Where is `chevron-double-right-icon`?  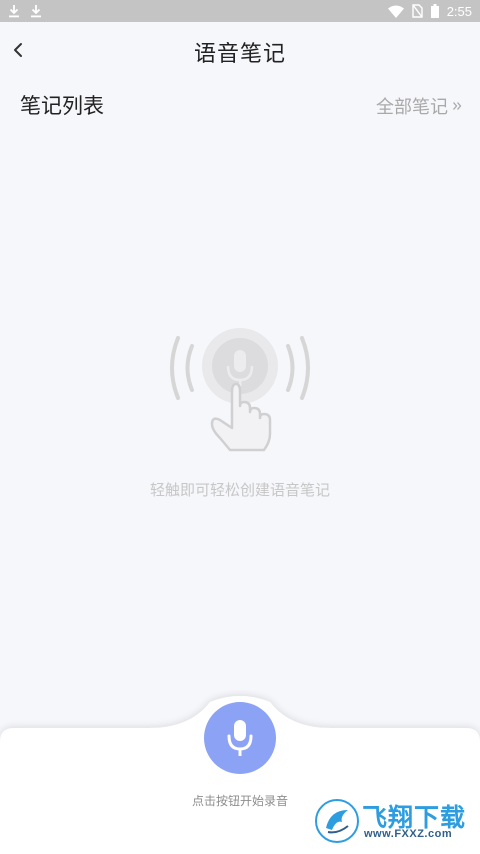
chevron-double-right-icon is located at coordinates (457, 106).